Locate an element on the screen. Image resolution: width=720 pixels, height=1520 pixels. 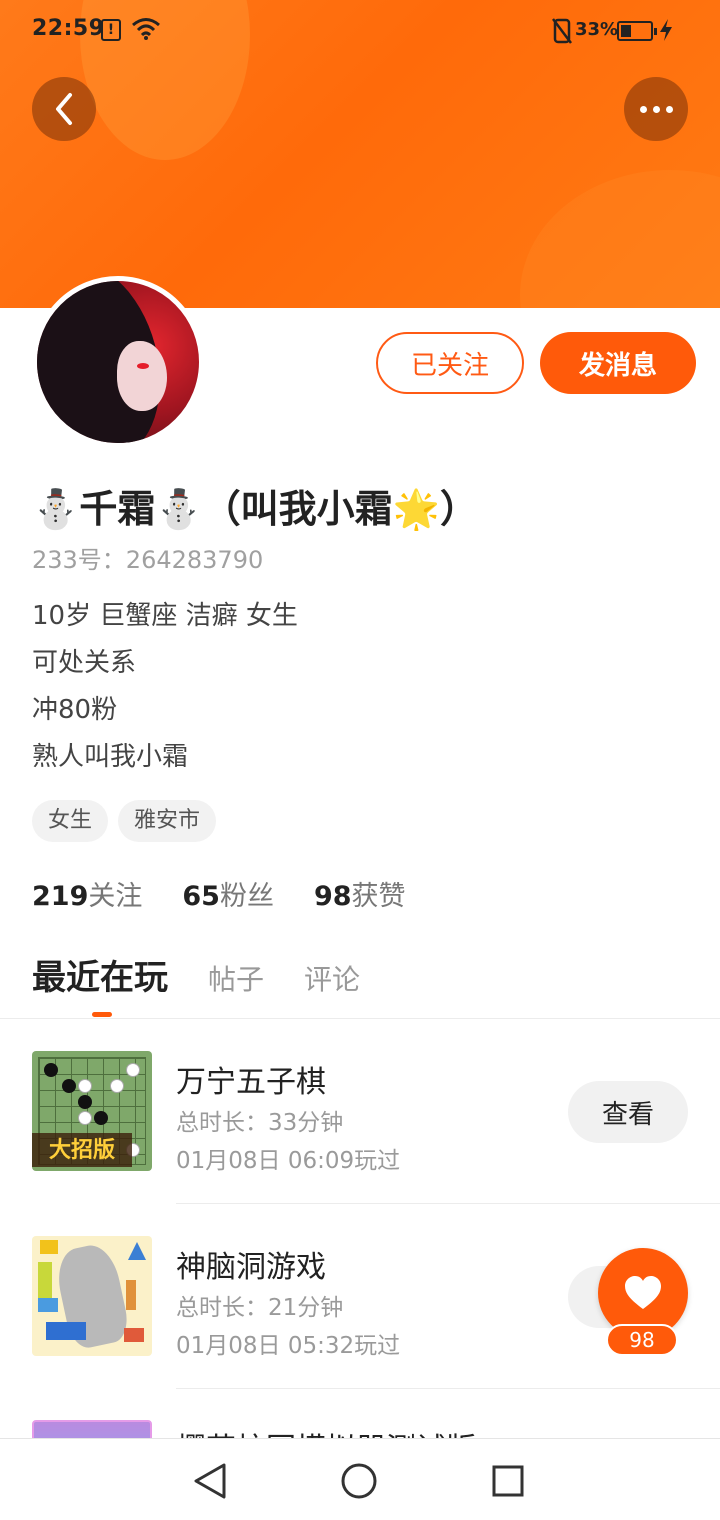
nav-recents-button is located at coordinates (508, 1481).